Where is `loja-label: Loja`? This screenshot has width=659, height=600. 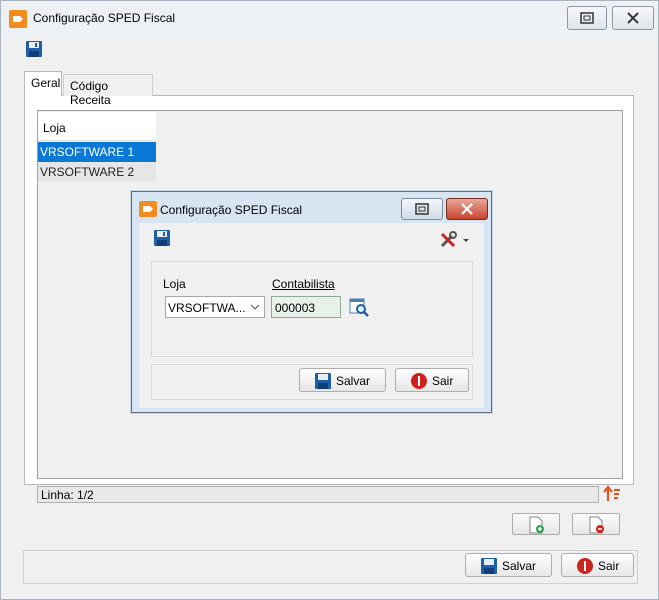
loja-label: Loja is located at coordinates (174, 284).